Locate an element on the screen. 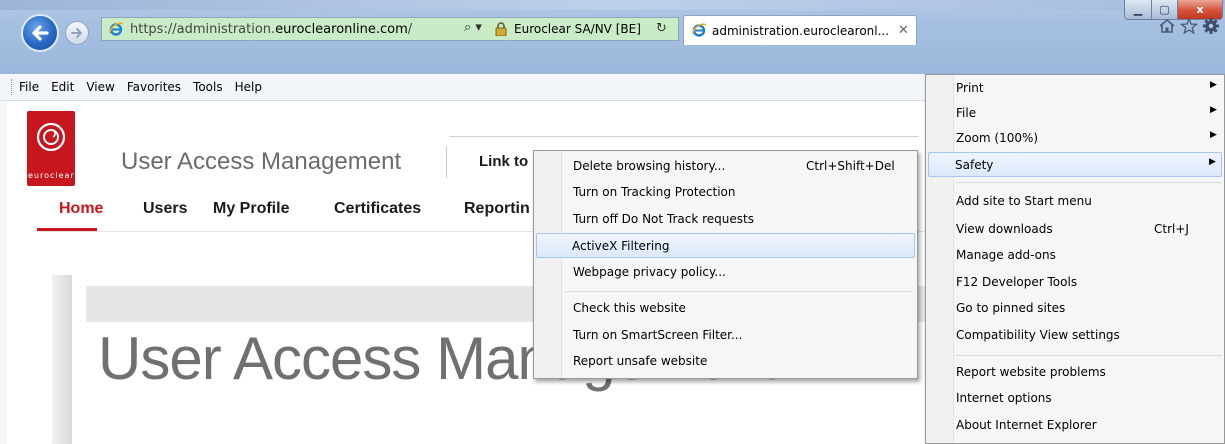 The image size is (1225, 444). url-host: euroclearonline.com is located at coordinates (341, 29).